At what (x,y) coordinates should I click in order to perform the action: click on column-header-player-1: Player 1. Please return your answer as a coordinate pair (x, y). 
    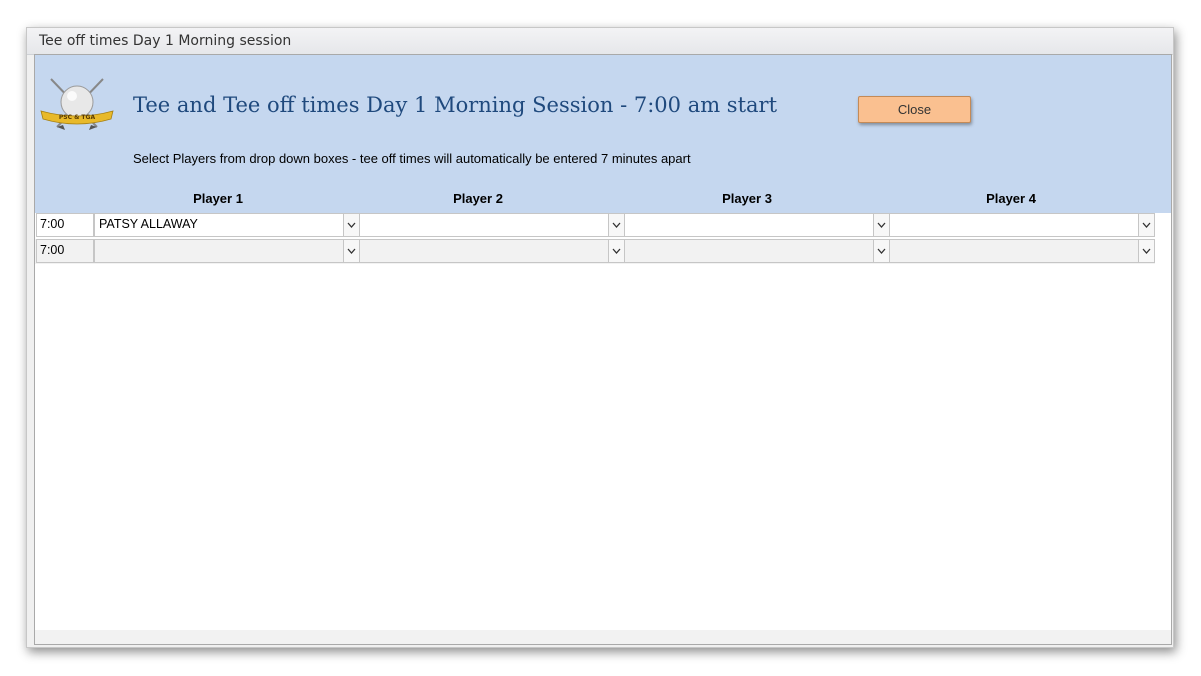
    Looking at the image, I should click on (218, 198).